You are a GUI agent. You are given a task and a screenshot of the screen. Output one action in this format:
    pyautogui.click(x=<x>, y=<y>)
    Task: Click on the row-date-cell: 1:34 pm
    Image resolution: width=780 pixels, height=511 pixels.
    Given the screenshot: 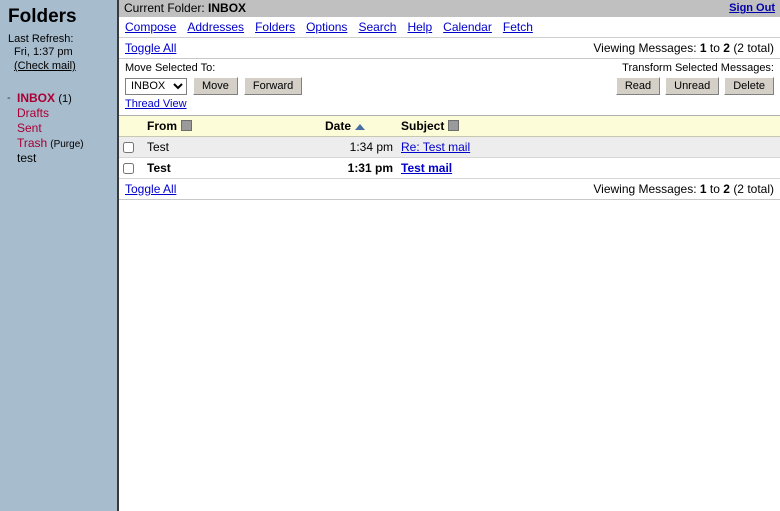 What is the action you would take?
    pyautogui.click(x=359, y=147)
    